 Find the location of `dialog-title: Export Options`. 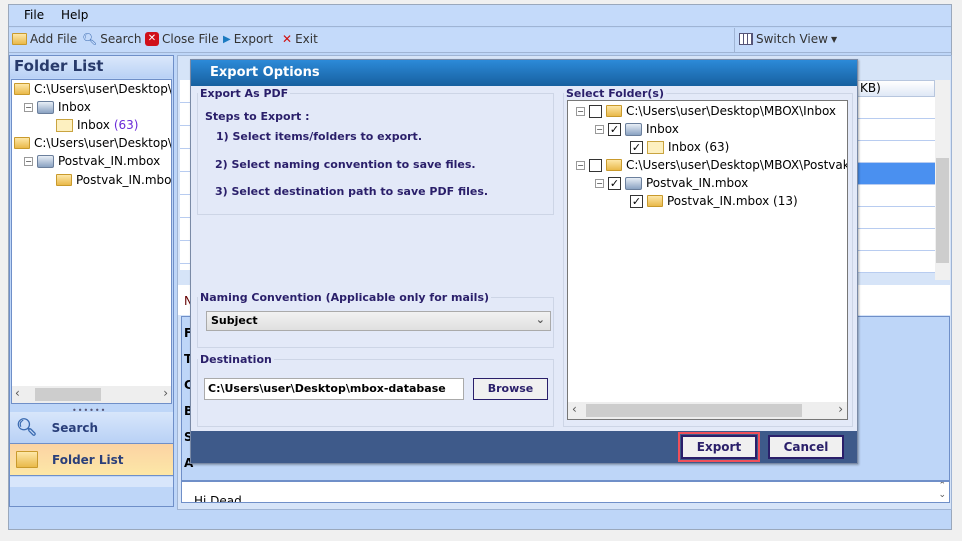

dialog-title: Export Options is located at coordinates (524, 73).